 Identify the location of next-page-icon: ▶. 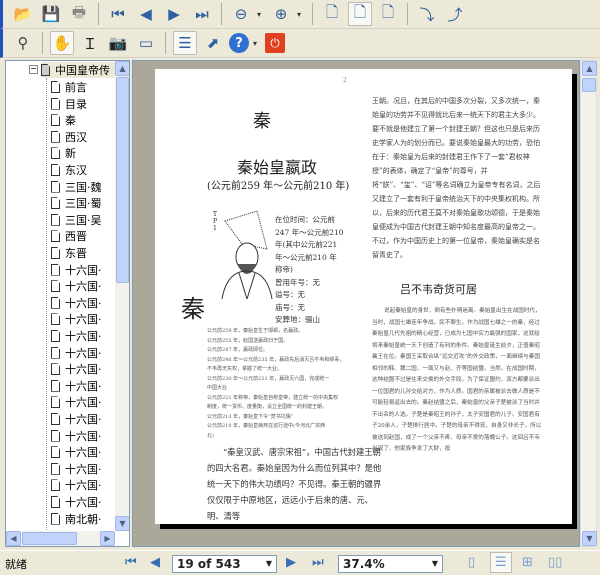
(174, 14).